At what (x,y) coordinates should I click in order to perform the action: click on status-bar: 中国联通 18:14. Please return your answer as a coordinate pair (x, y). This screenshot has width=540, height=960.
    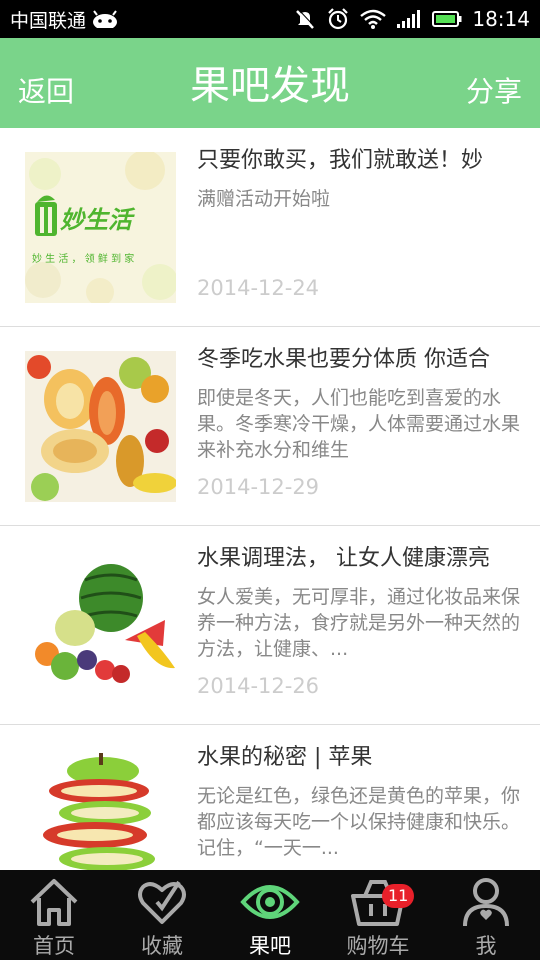
    Looking at the image, I should click on (270, 19).